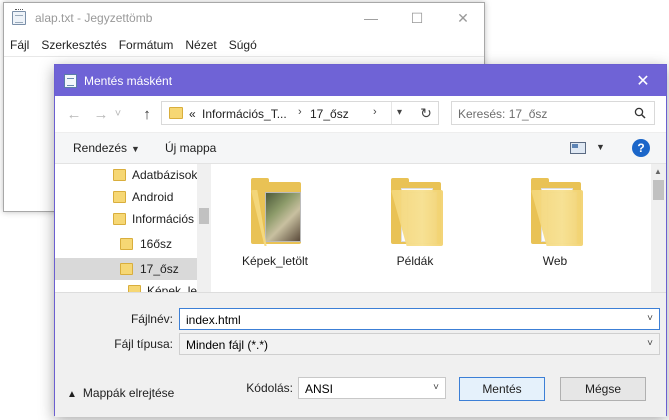 The image size is (669, 420). What do you see at coordinates (399, 112) in the screenshot?
I see `chevron-down-icon: ▾` at bounding box center [399, 112].